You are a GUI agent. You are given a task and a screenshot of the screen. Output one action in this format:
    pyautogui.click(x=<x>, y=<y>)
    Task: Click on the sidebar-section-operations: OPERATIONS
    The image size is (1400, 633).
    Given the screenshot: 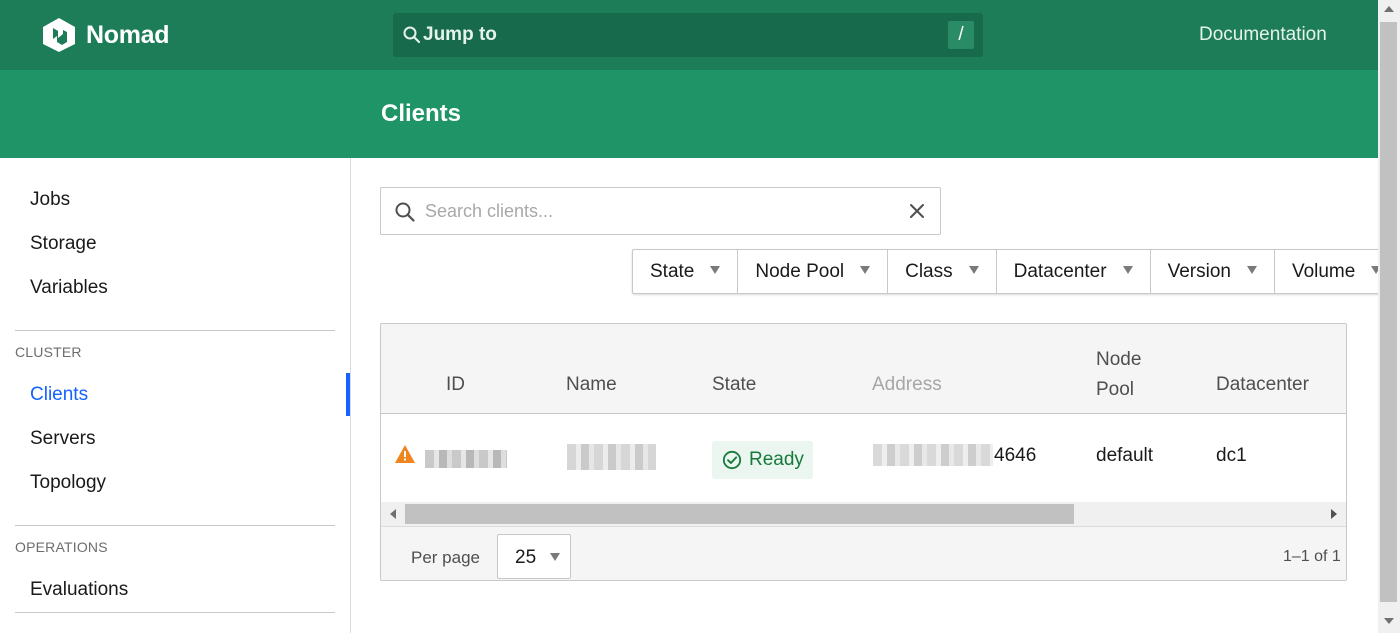 What is the action you would take?
    pyautogui.click(x=61, y=547)
    